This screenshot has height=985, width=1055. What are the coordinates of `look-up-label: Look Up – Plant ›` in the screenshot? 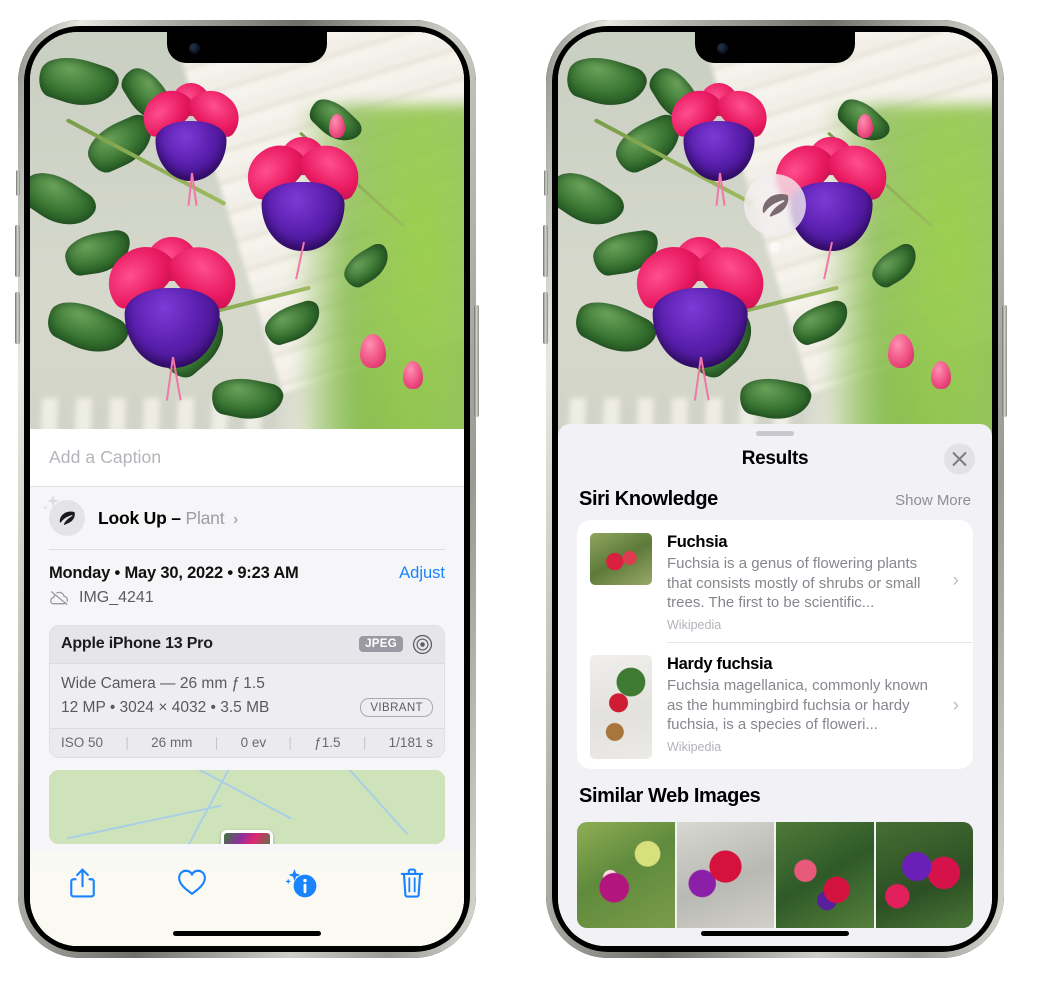 It's located at (168, 518).